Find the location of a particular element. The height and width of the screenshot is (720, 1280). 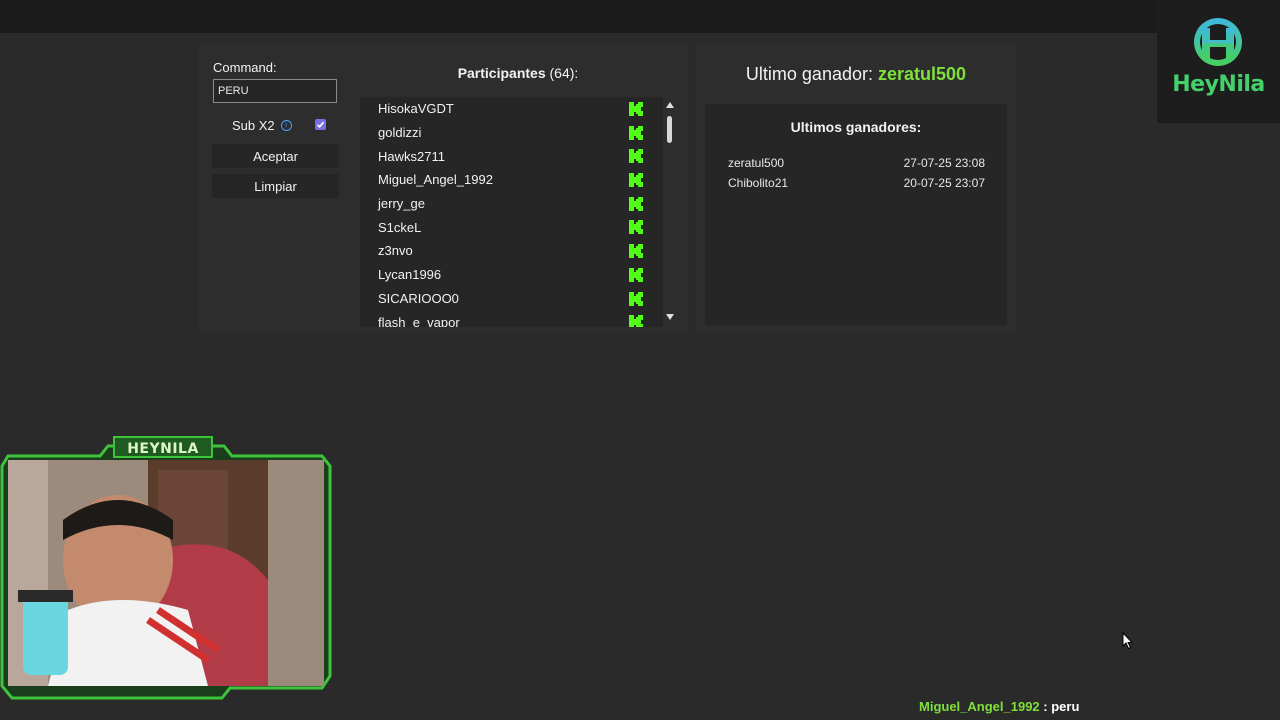

command-input is located at coordinates (275, 91).